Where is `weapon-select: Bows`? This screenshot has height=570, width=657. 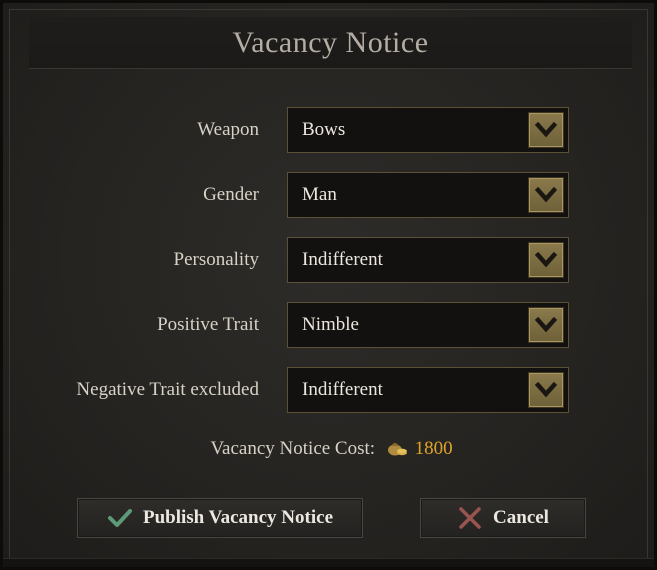
weapon-select: Bows is located at coordinates (428, 130).